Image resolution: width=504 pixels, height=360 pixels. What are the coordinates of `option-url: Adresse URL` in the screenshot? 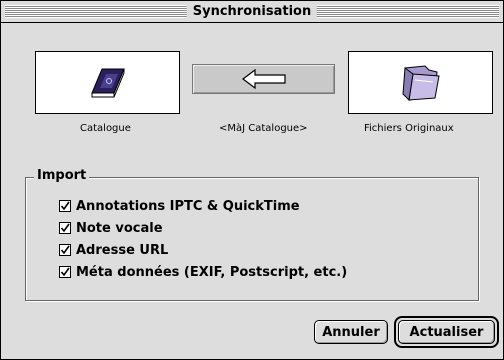 It's located at (113, 250).